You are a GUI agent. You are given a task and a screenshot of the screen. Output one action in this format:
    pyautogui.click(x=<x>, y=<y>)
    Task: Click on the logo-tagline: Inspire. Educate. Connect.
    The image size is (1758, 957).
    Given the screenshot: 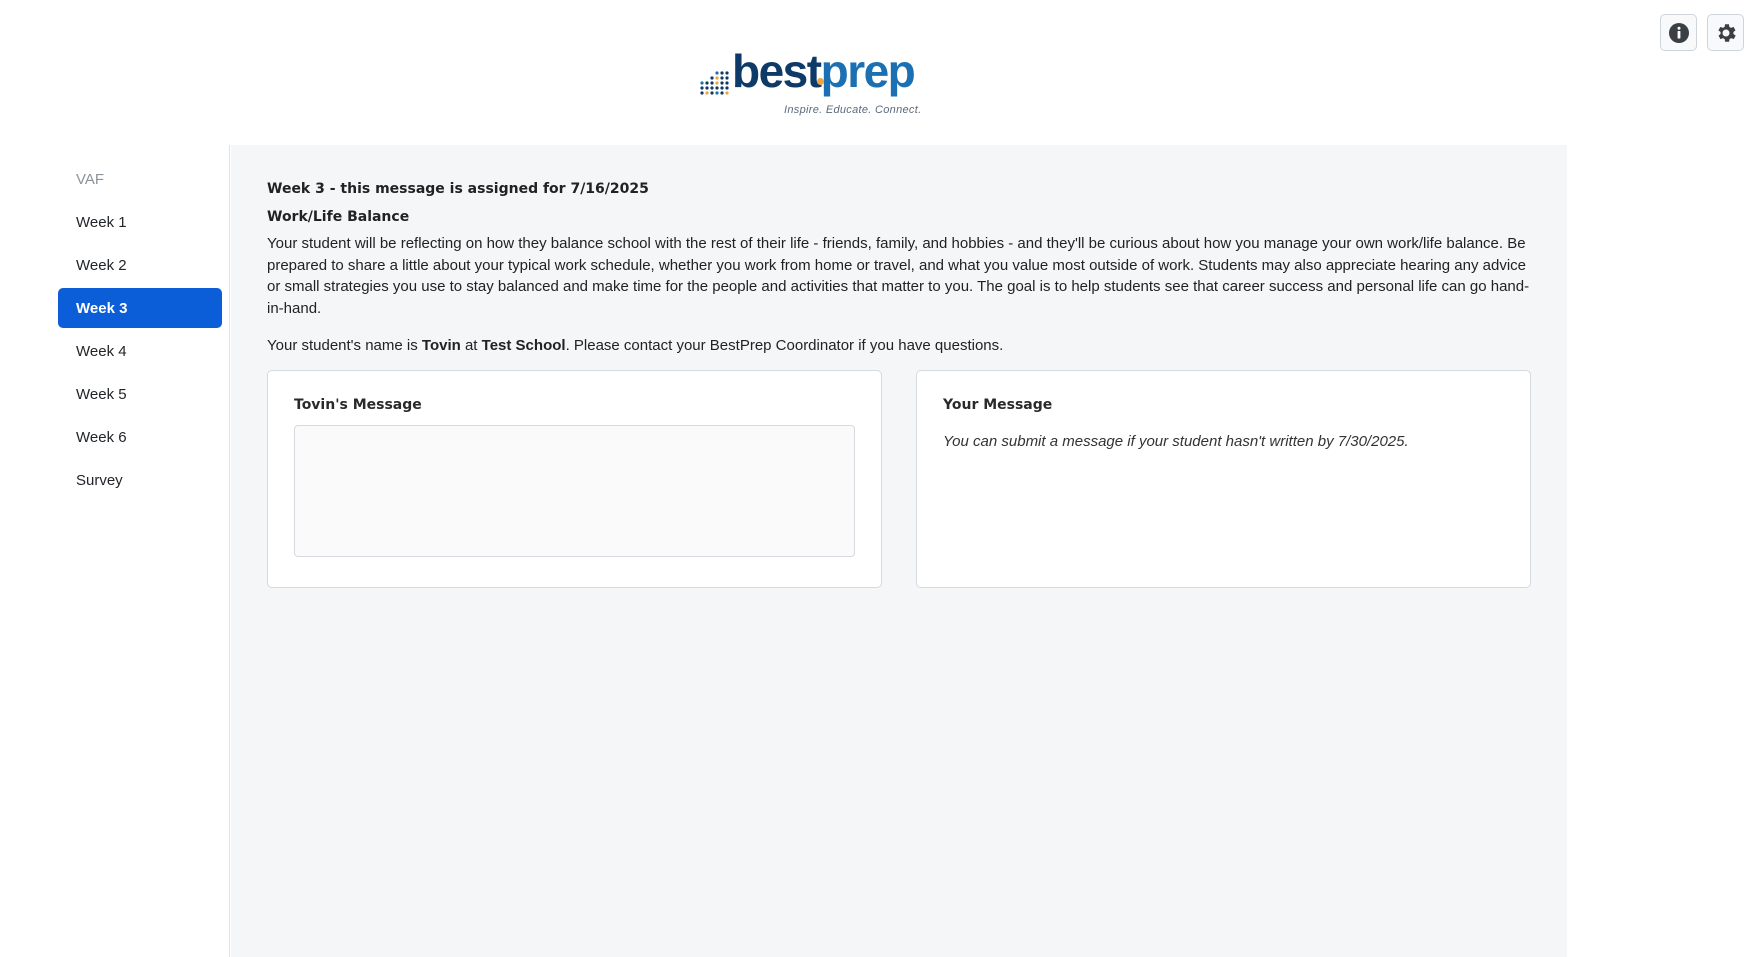 What is the action you would take?
    pyautogui.click(x=853, y=110)
    